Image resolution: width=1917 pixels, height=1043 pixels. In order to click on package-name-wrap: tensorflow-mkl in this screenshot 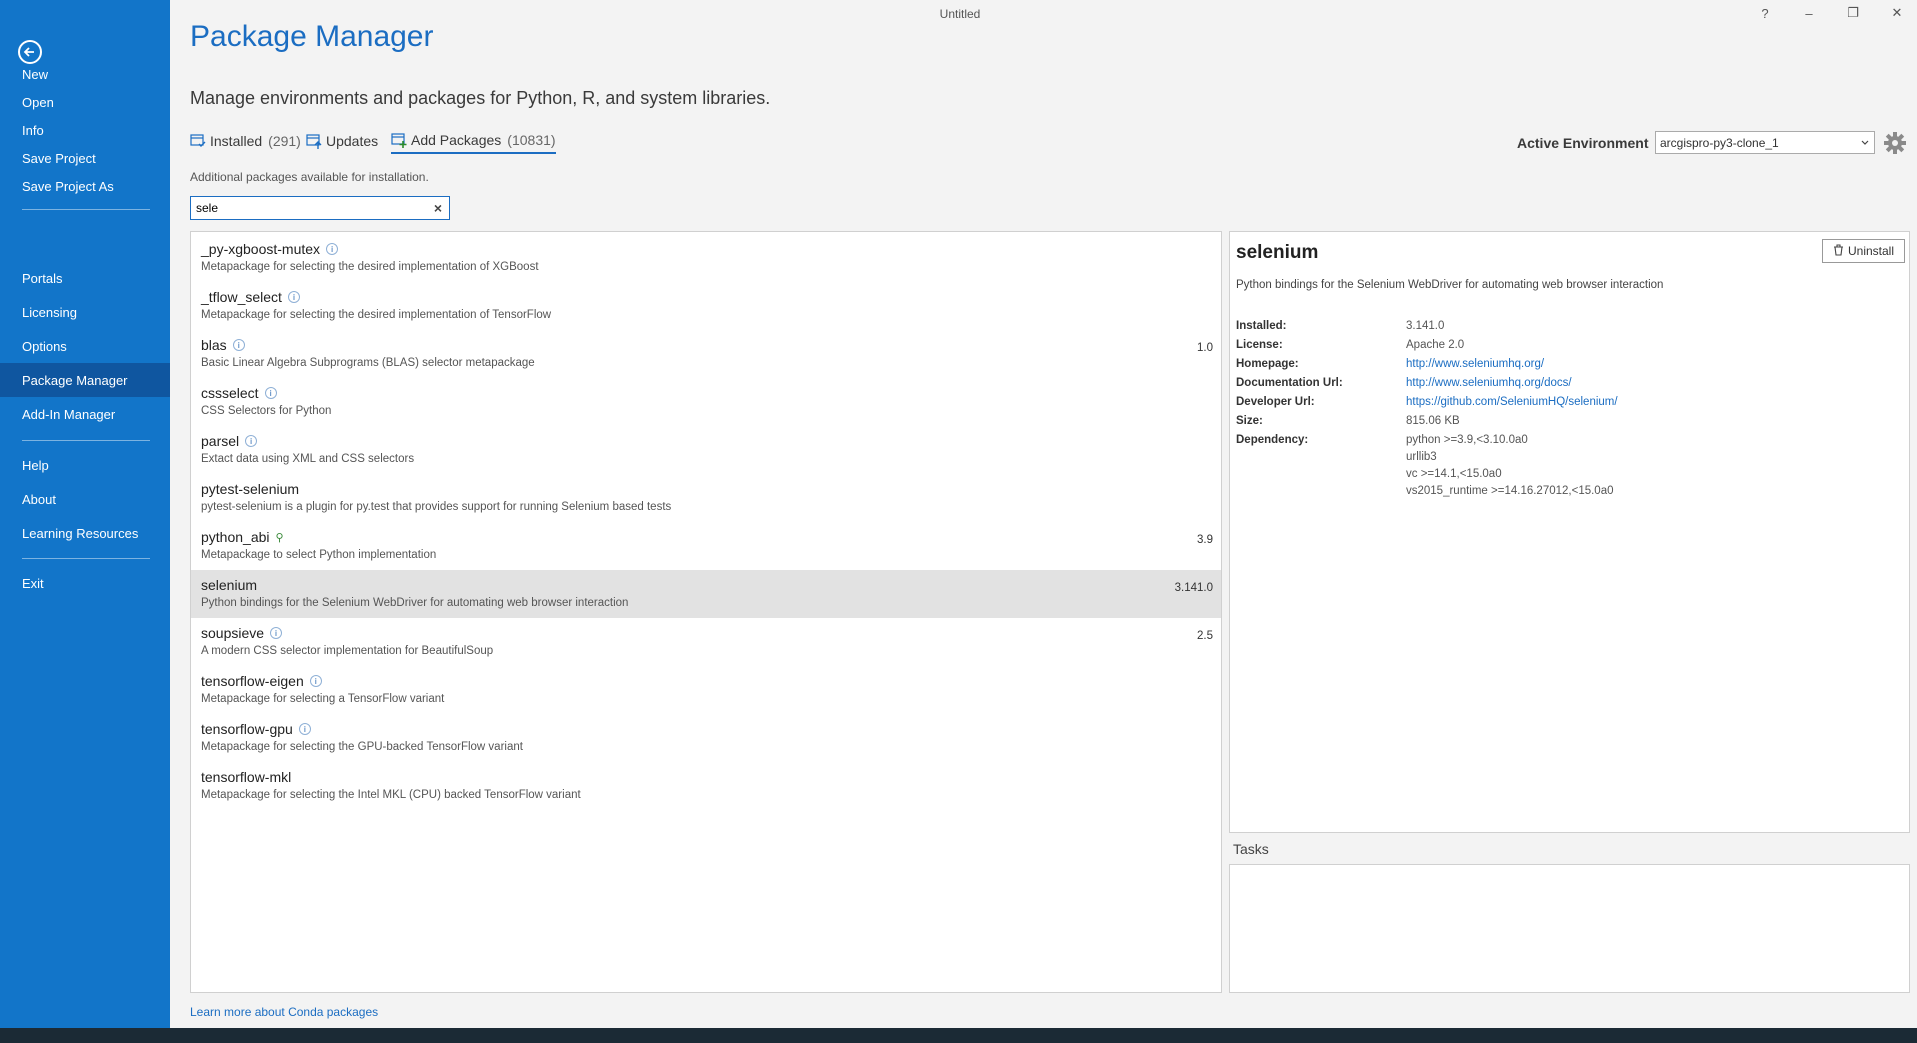, I will do `click(246, 777)`.